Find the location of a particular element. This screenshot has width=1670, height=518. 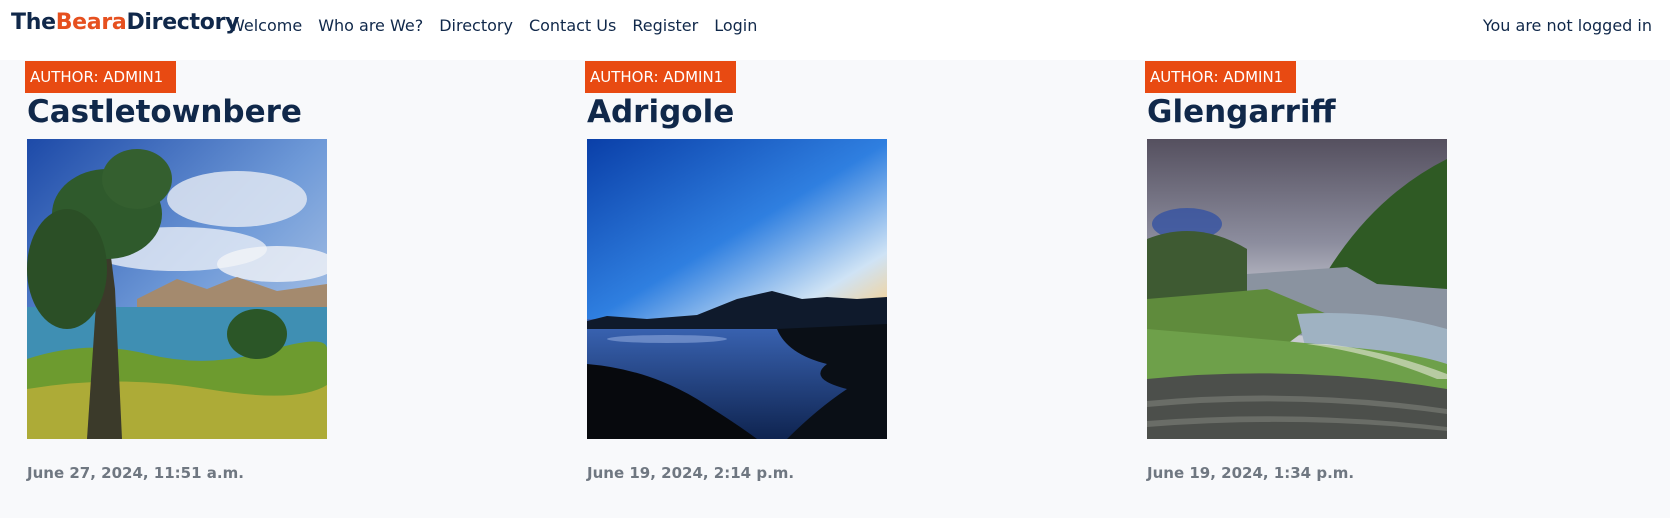

post-title: Castletownbere is located at coordinates (164, 112).